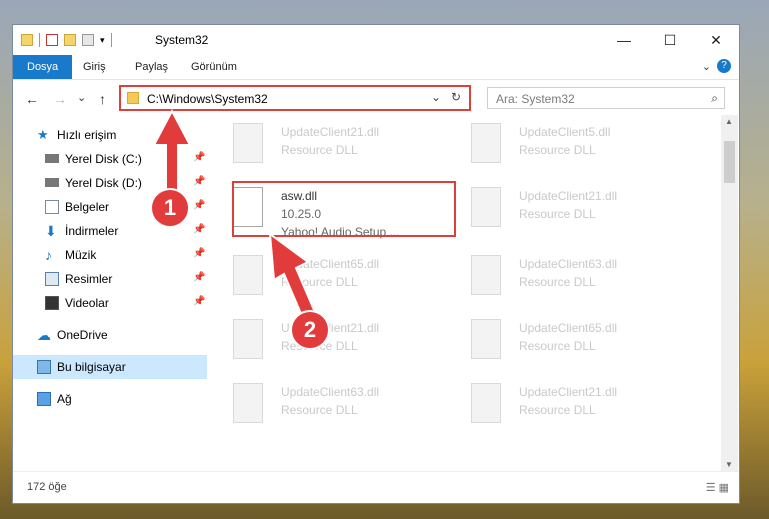 The width and height of the screenshot is (769, 519). Describe the element at coordinates (714, 98) in the screenshot. I see `search-icon: ⌕` at that location.